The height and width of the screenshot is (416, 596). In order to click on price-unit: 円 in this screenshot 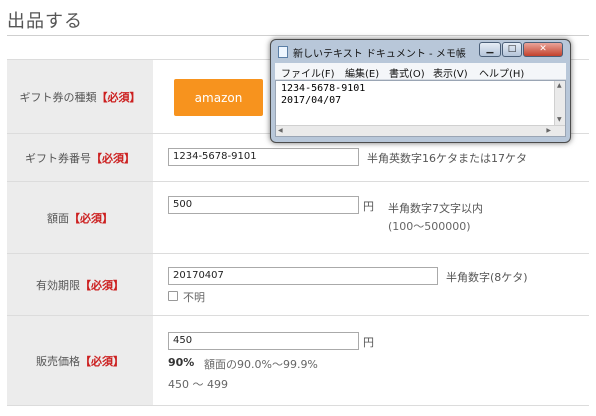, I will do `click(368, 342)`.